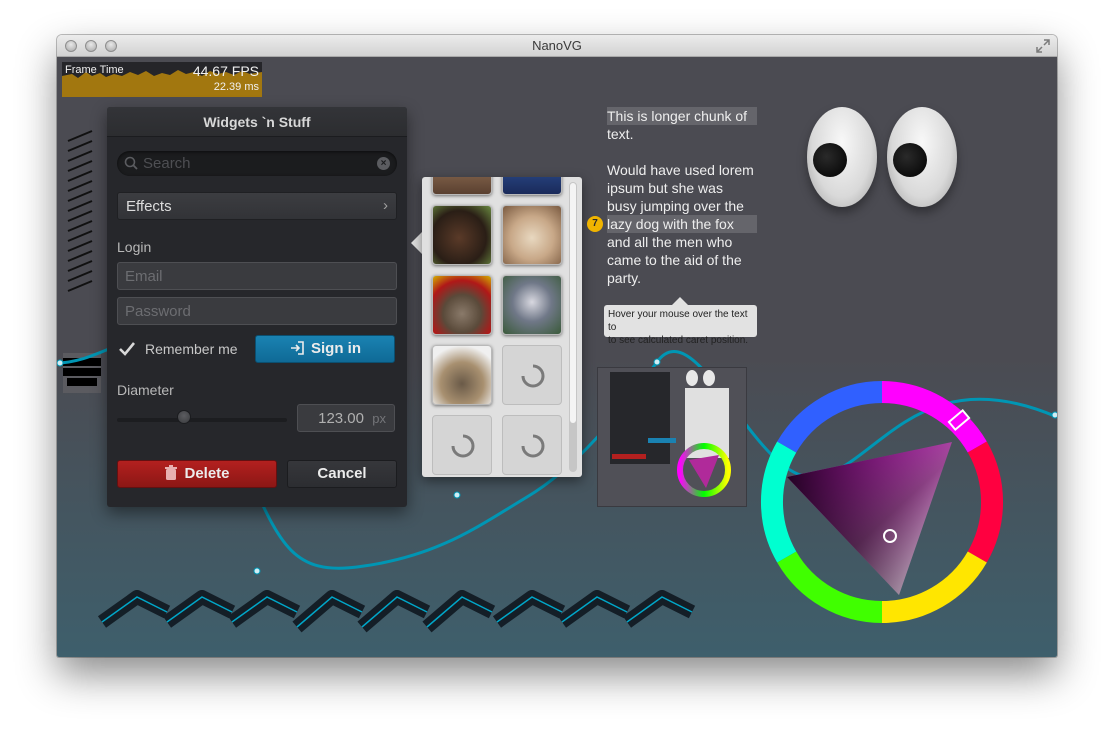 The height and width of the screenshot is (736, 1114). I want to click on title-bar: NanoVG, so click(557, 46).